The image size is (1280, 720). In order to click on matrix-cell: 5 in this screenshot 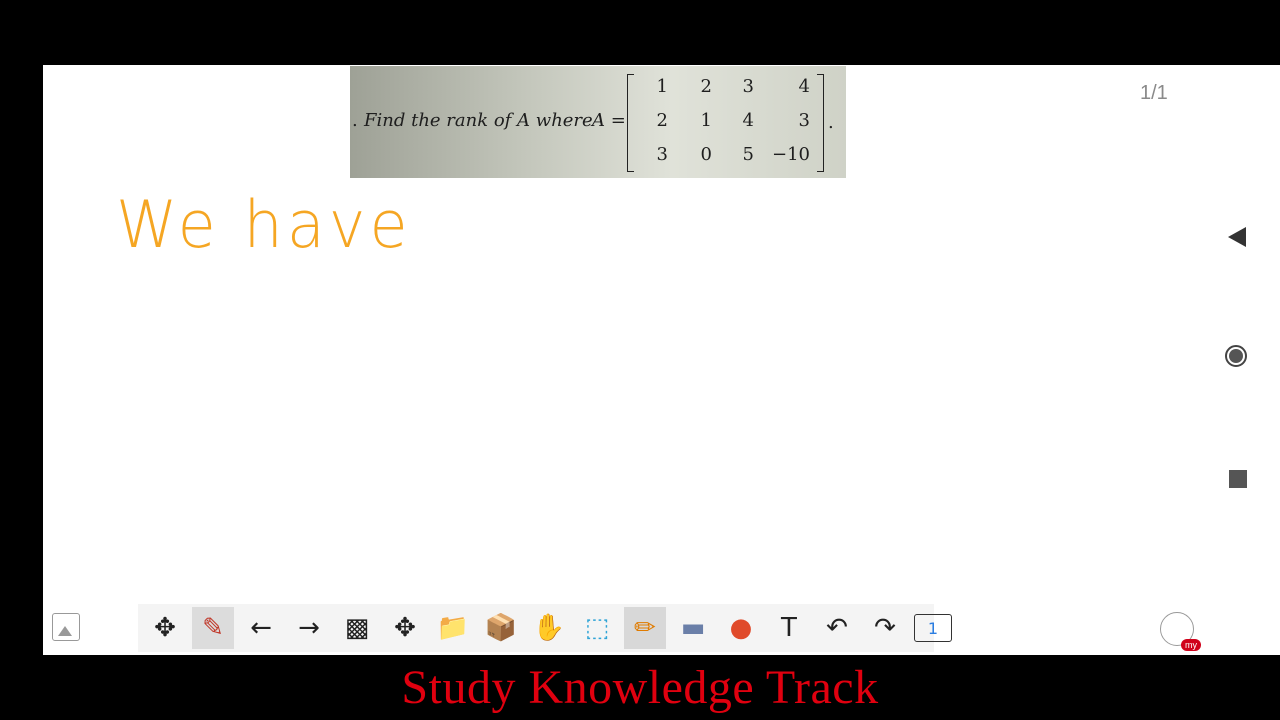, I will do `click(748, 154)`.